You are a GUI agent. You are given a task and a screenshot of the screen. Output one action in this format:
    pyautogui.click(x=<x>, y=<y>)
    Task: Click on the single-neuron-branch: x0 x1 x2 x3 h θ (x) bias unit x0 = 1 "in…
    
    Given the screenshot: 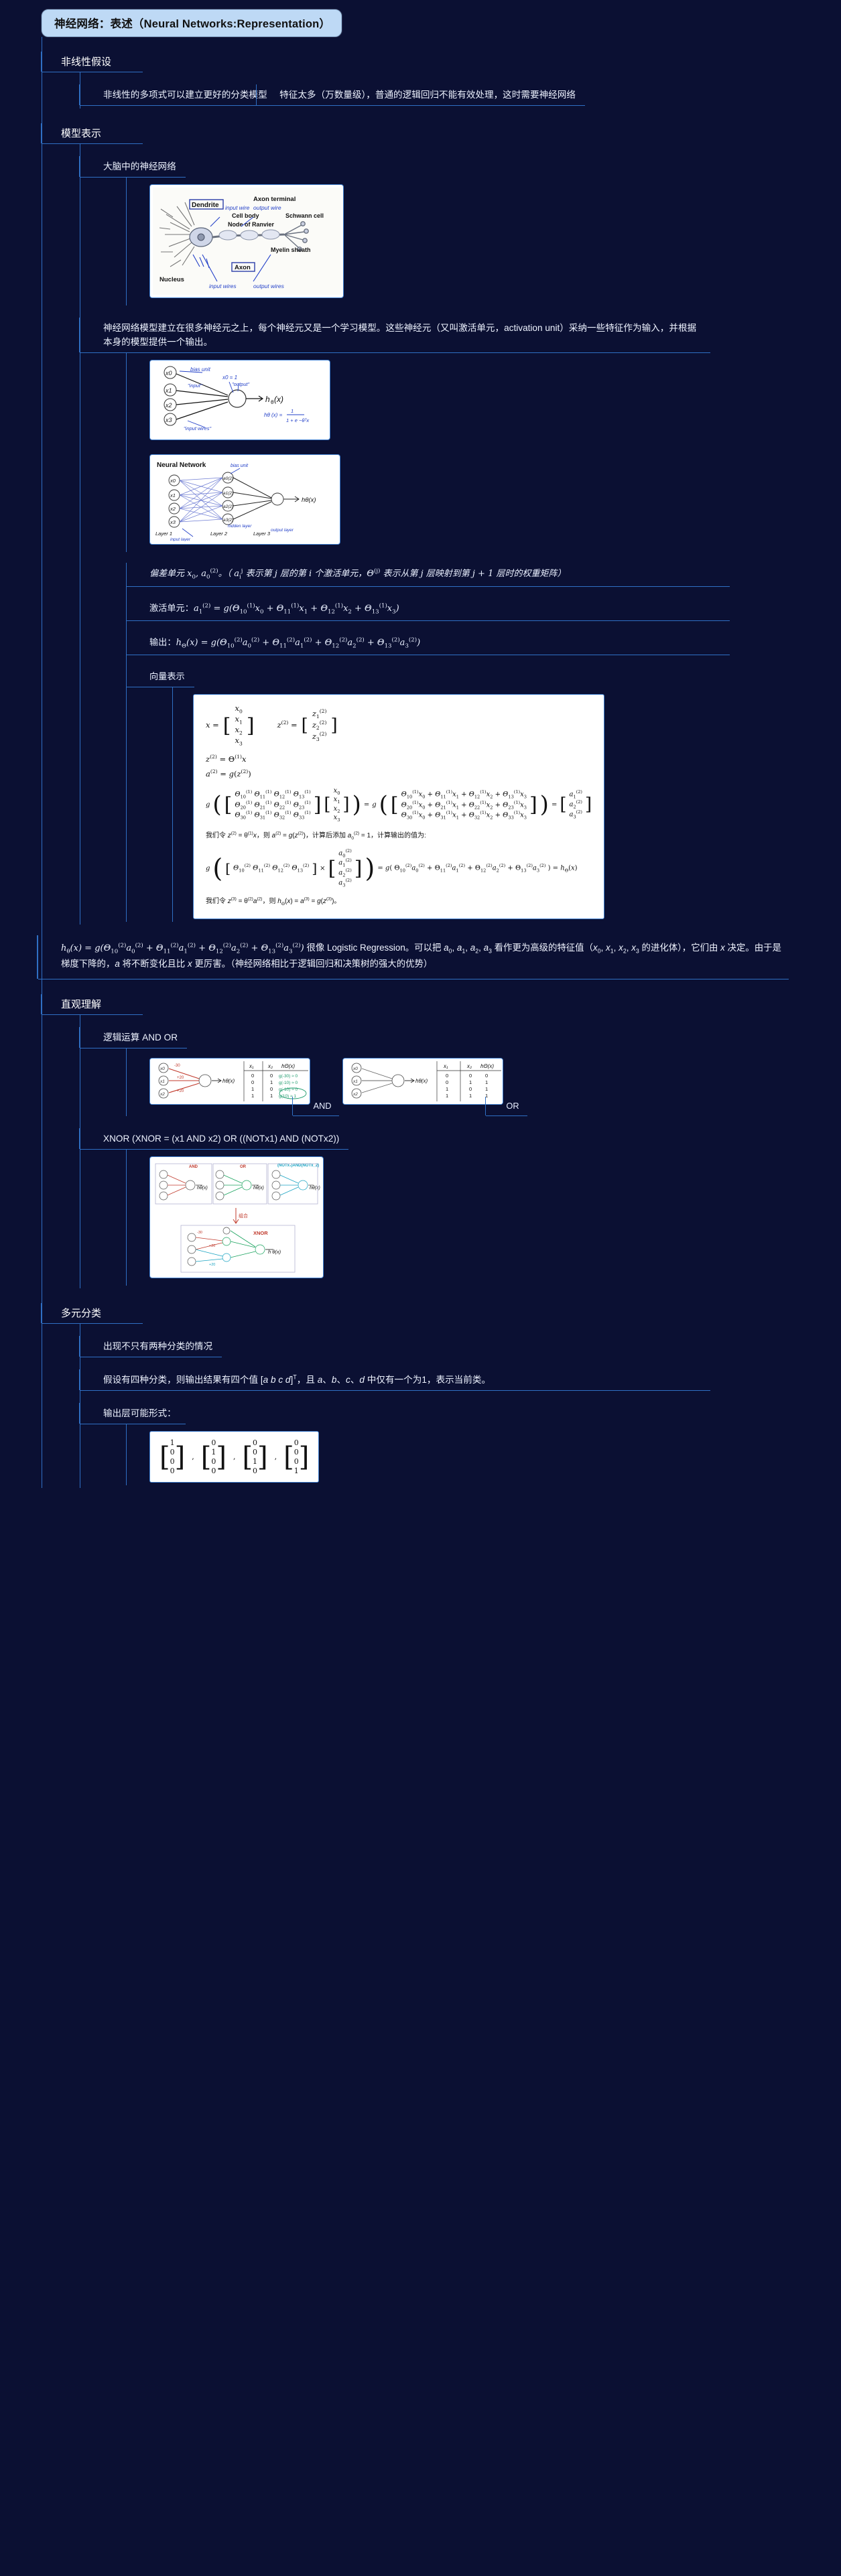 What is the action you would take?
    pyautogui.click(x=483, y=400)
    